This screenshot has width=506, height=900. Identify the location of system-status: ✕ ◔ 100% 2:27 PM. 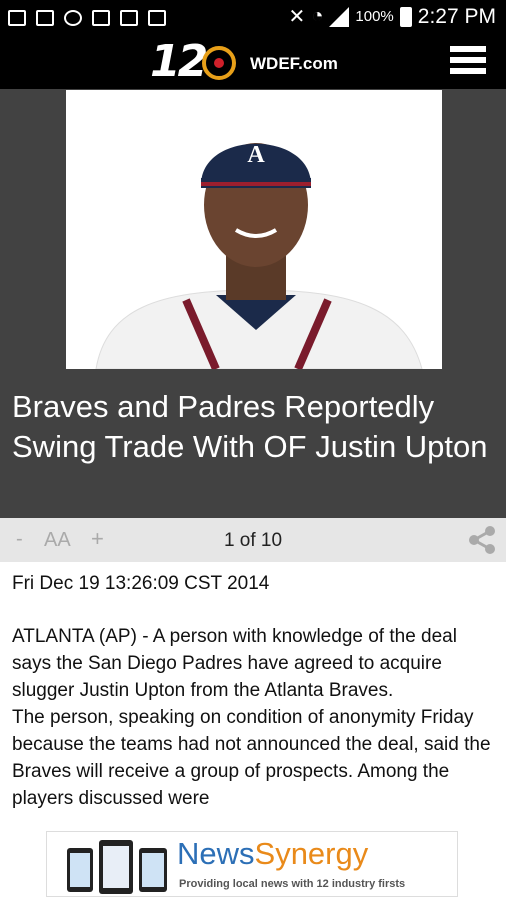
(392, 16).